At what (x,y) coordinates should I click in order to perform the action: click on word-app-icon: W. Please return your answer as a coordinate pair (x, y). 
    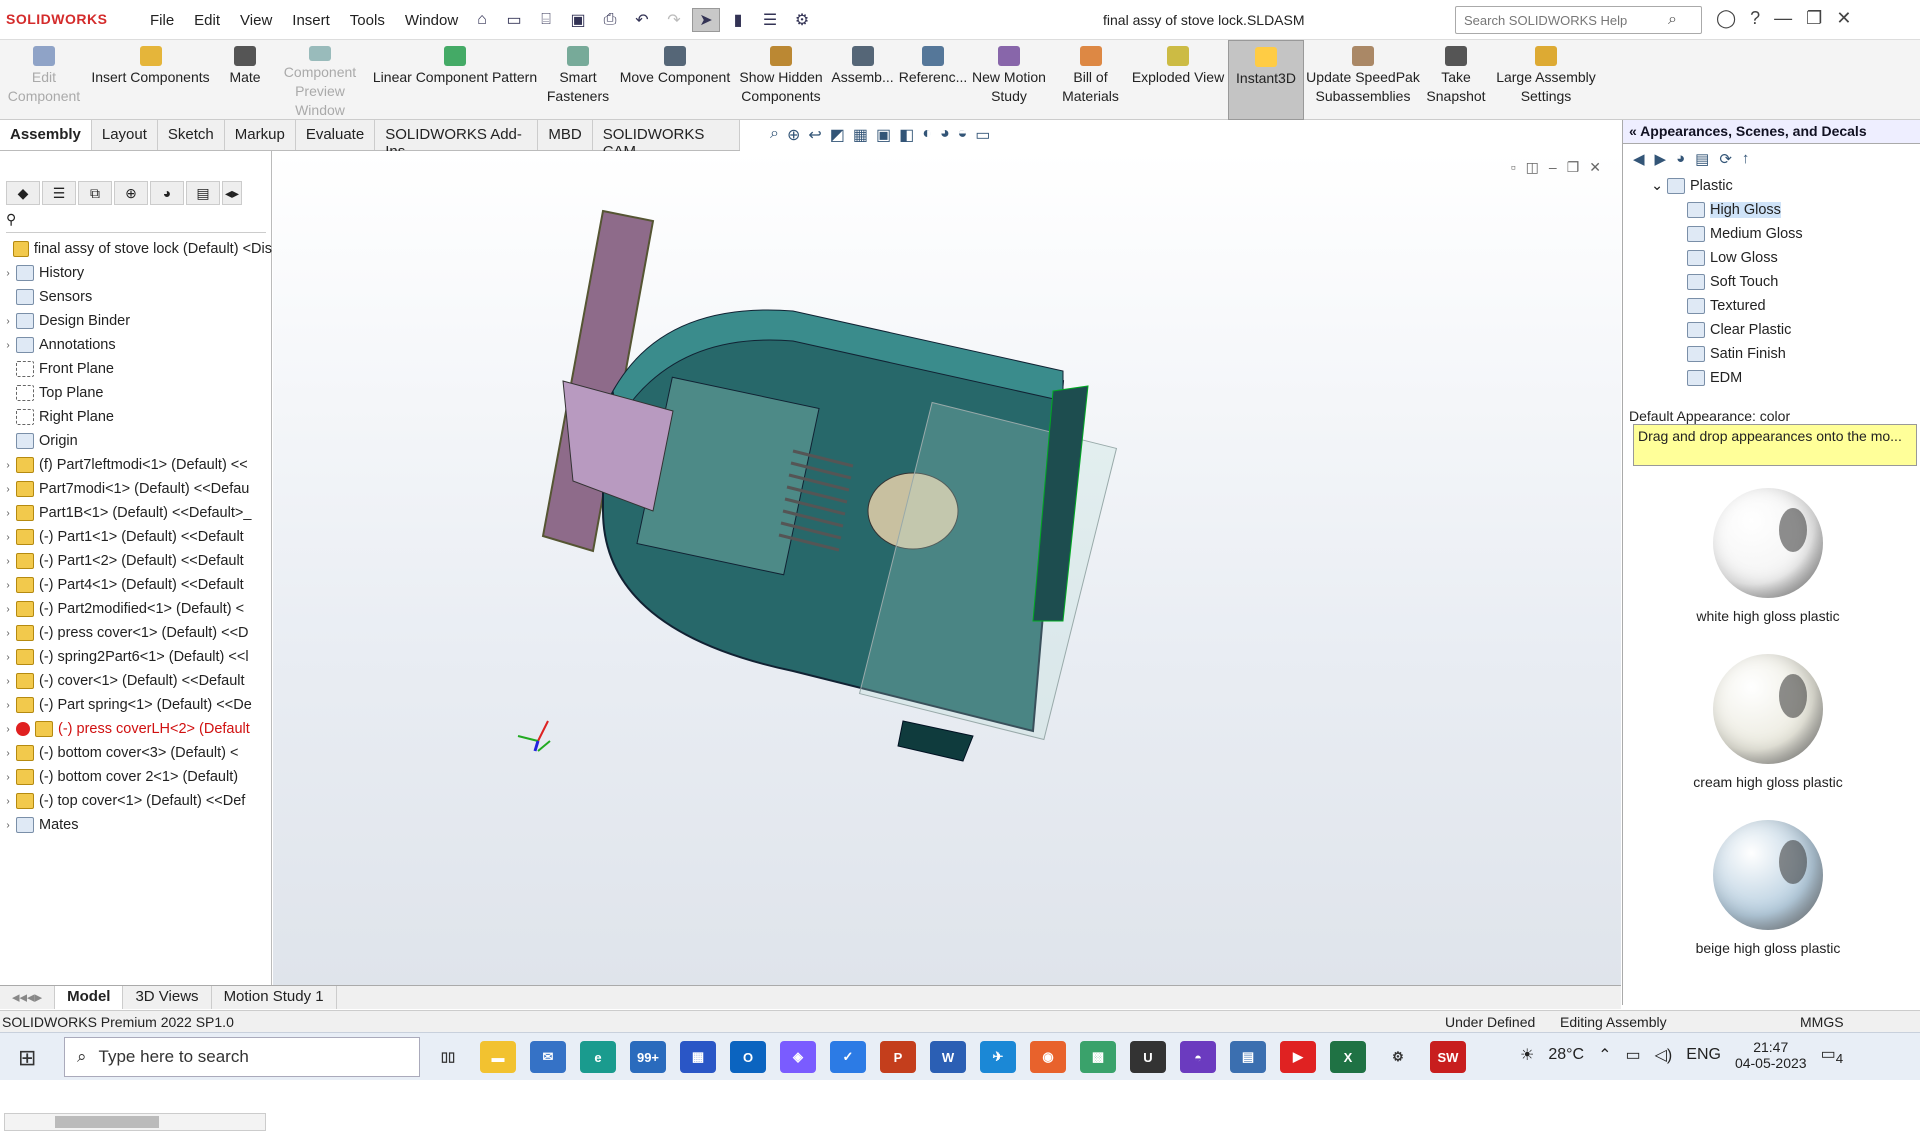
    Looking at the image, I should click on (948, 1057).